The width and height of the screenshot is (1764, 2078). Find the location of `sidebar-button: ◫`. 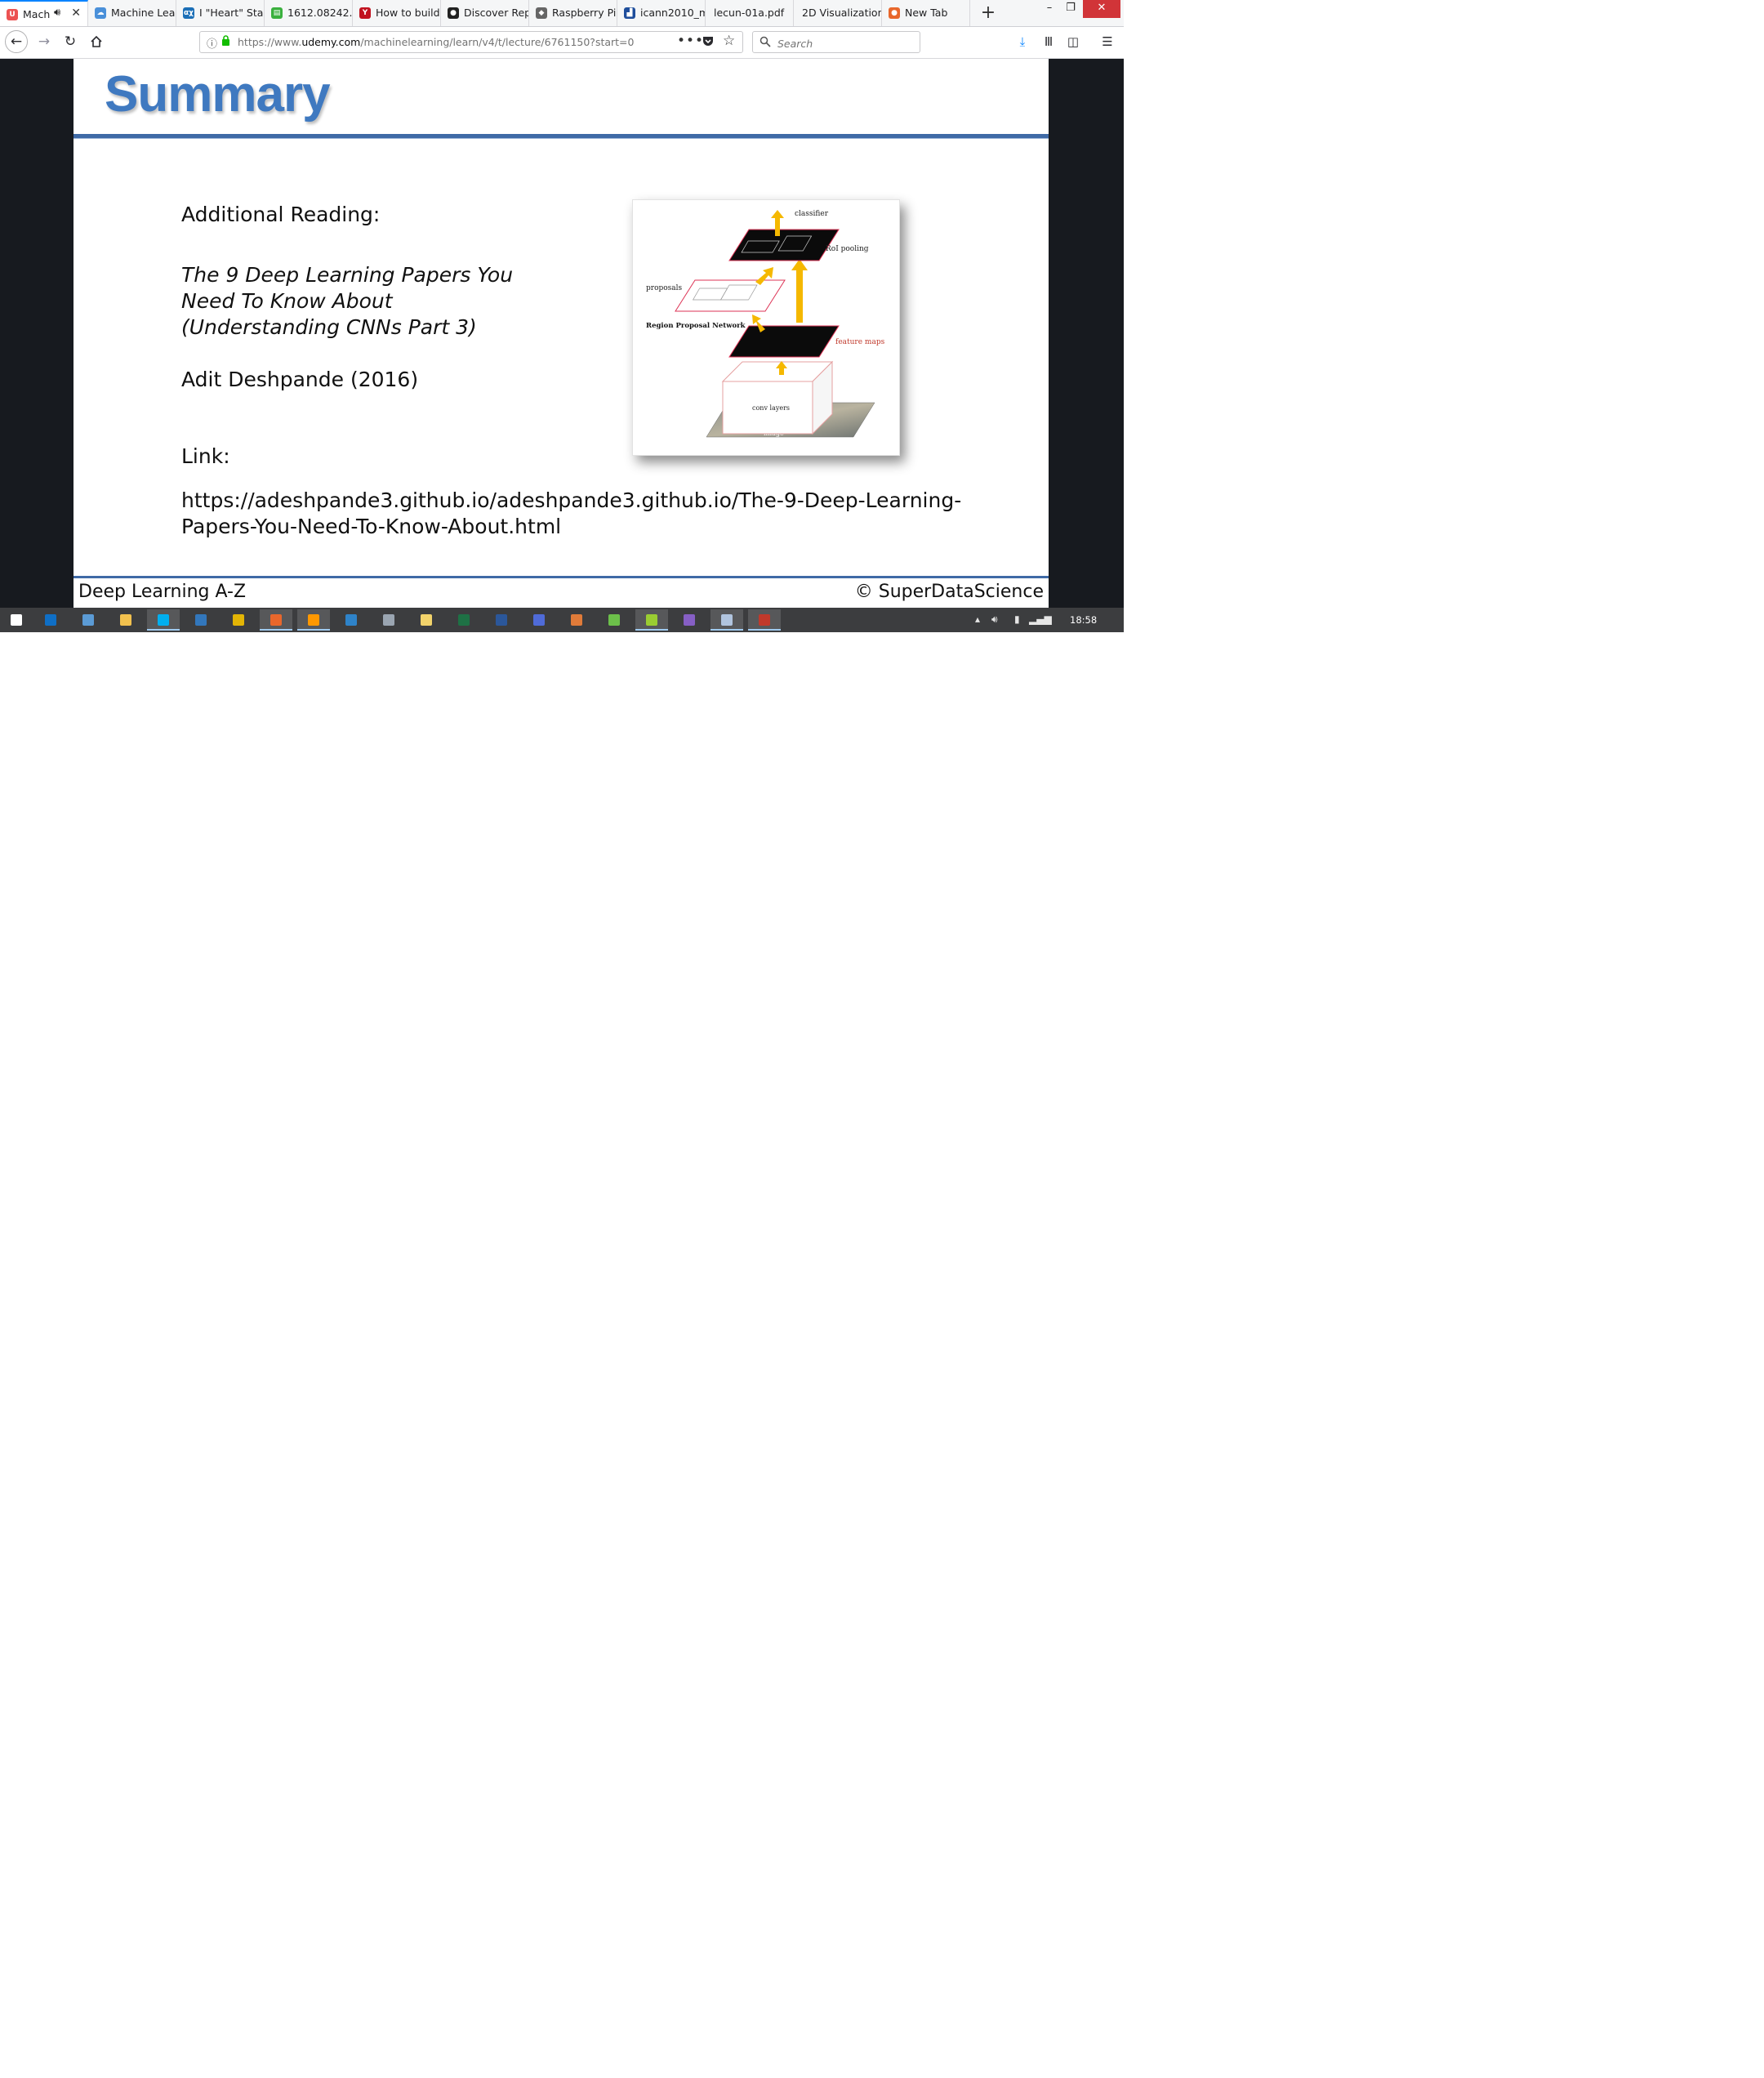

sidebar-button: ◫ is located at coordinates (1073, 41).